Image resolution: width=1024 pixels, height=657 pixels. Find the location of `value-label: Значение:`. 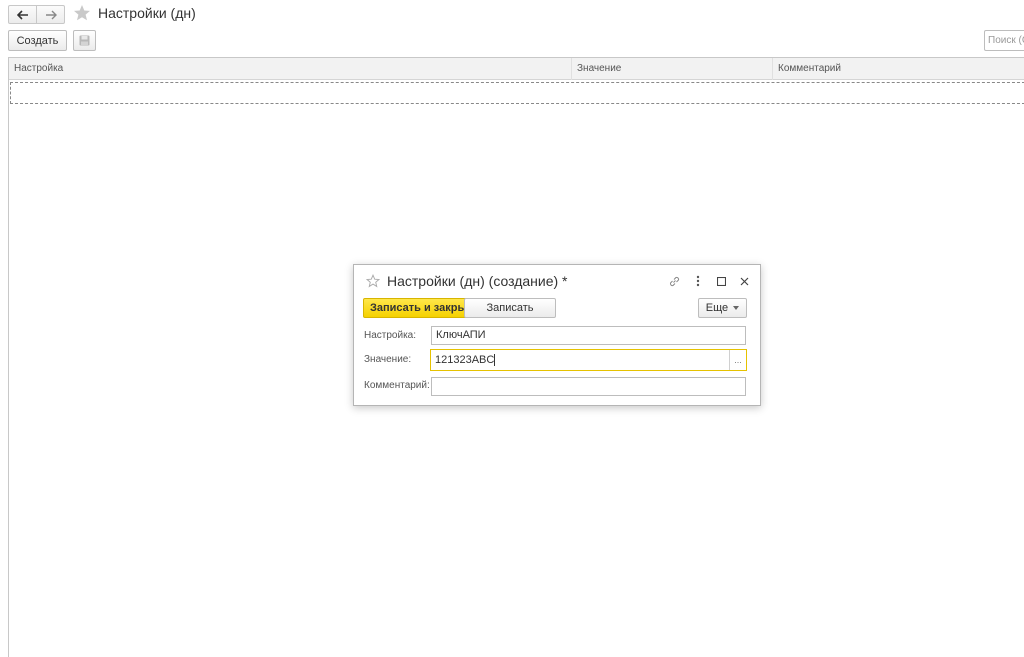

value-label: Значение: is located at coordinates (388, 359).